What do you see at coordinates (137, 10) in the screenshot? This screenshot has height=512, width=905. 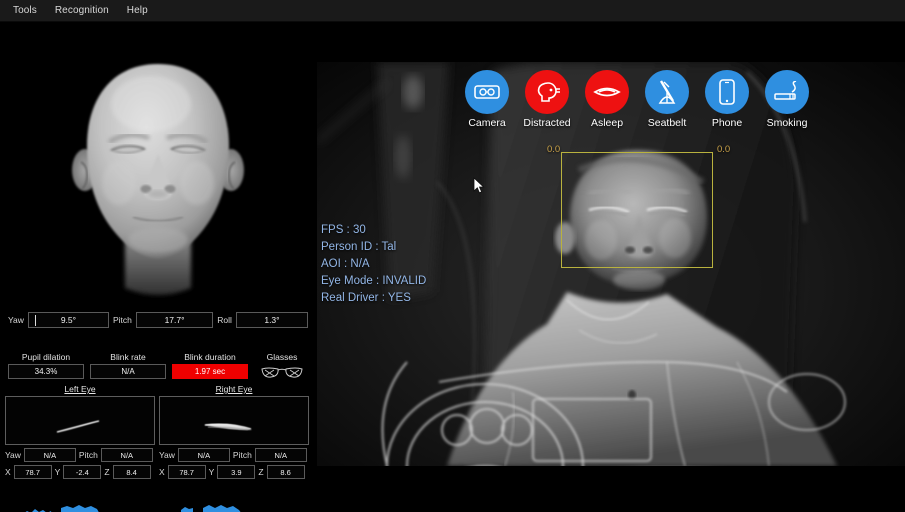 I see `menu-help: Help` at bounding box center [137, 10].